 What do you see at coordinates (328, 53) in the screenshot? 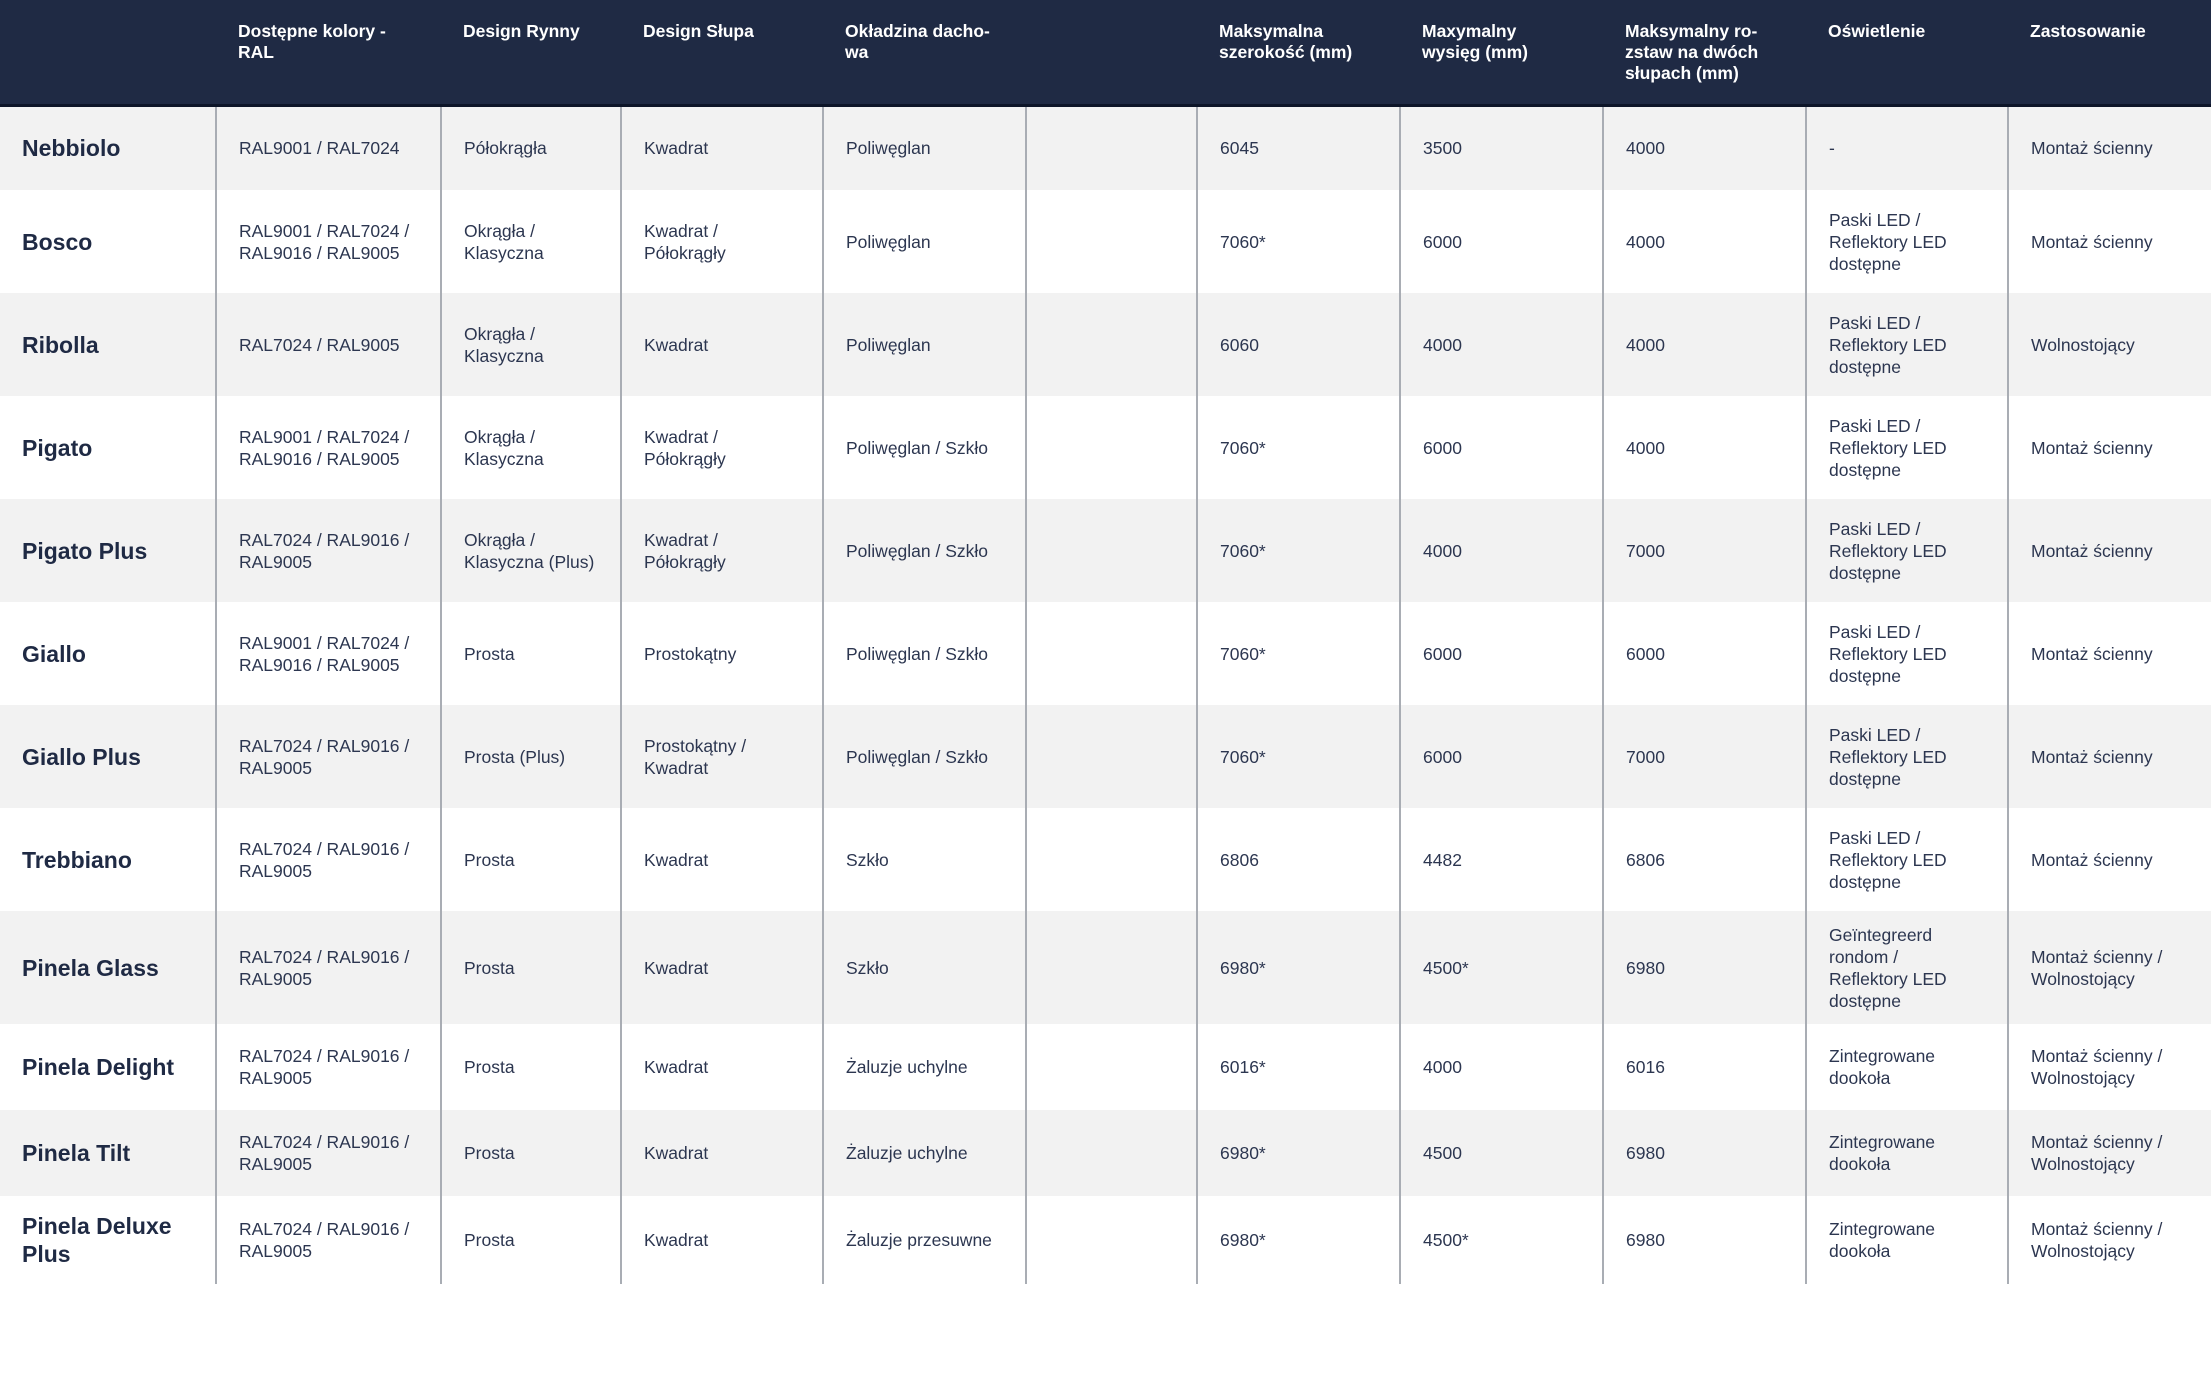
I see `header-colors: Dostępne kolory - RAL` at bounding box center [328, 53].